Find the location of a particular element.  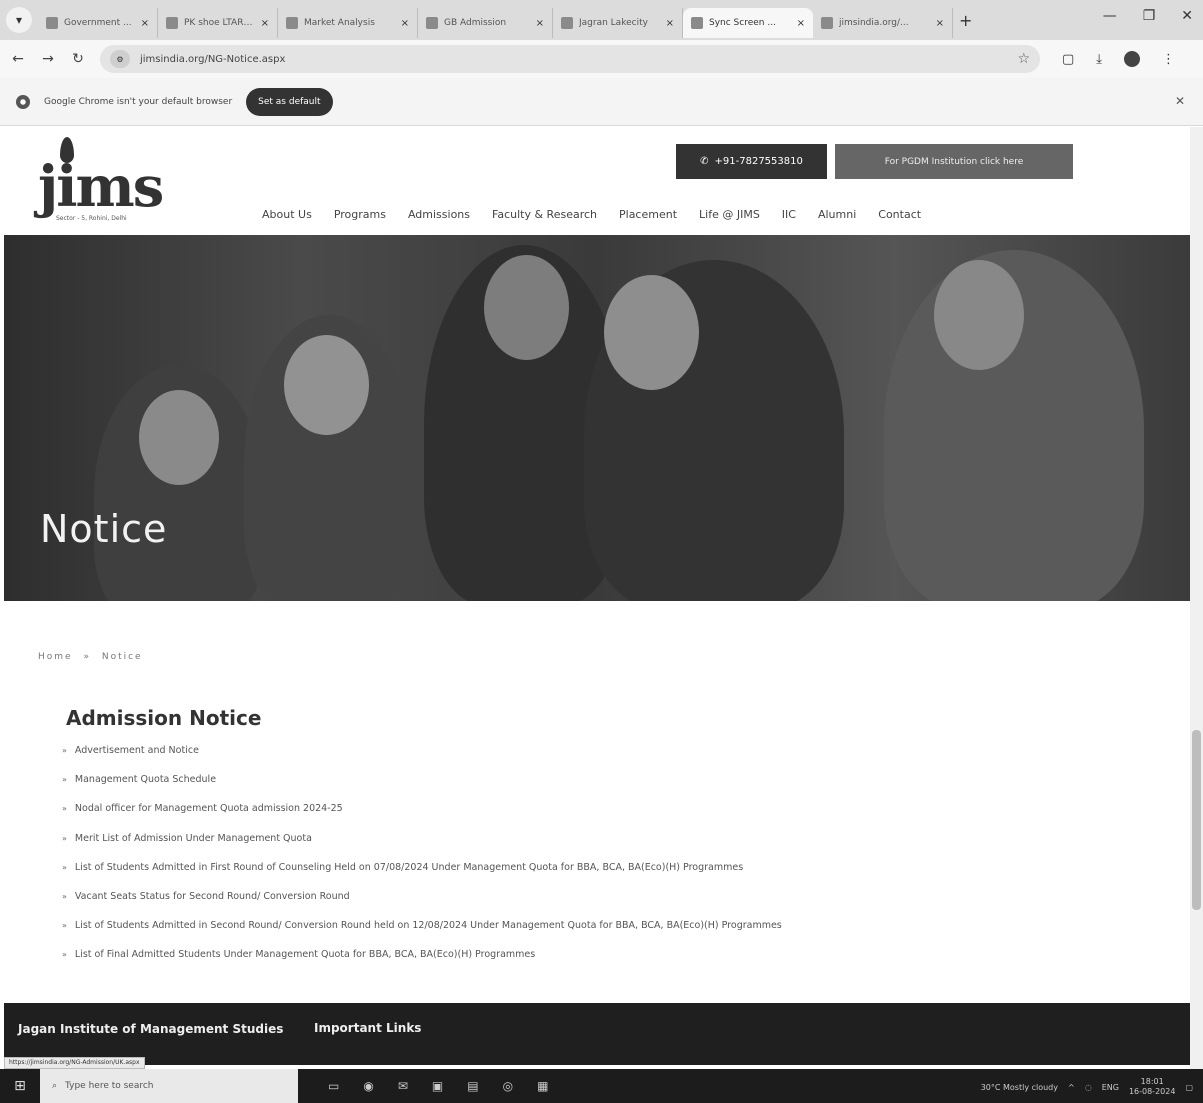

edge-icon: ◉ is located at coordinates (368, 1086).